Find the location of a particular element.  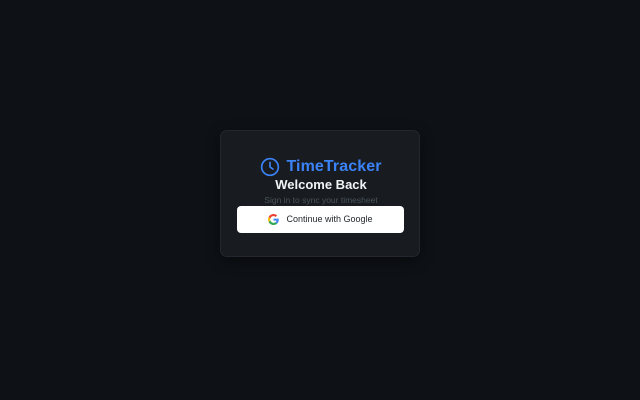

clock-icon is located at coordinates (270, 167).